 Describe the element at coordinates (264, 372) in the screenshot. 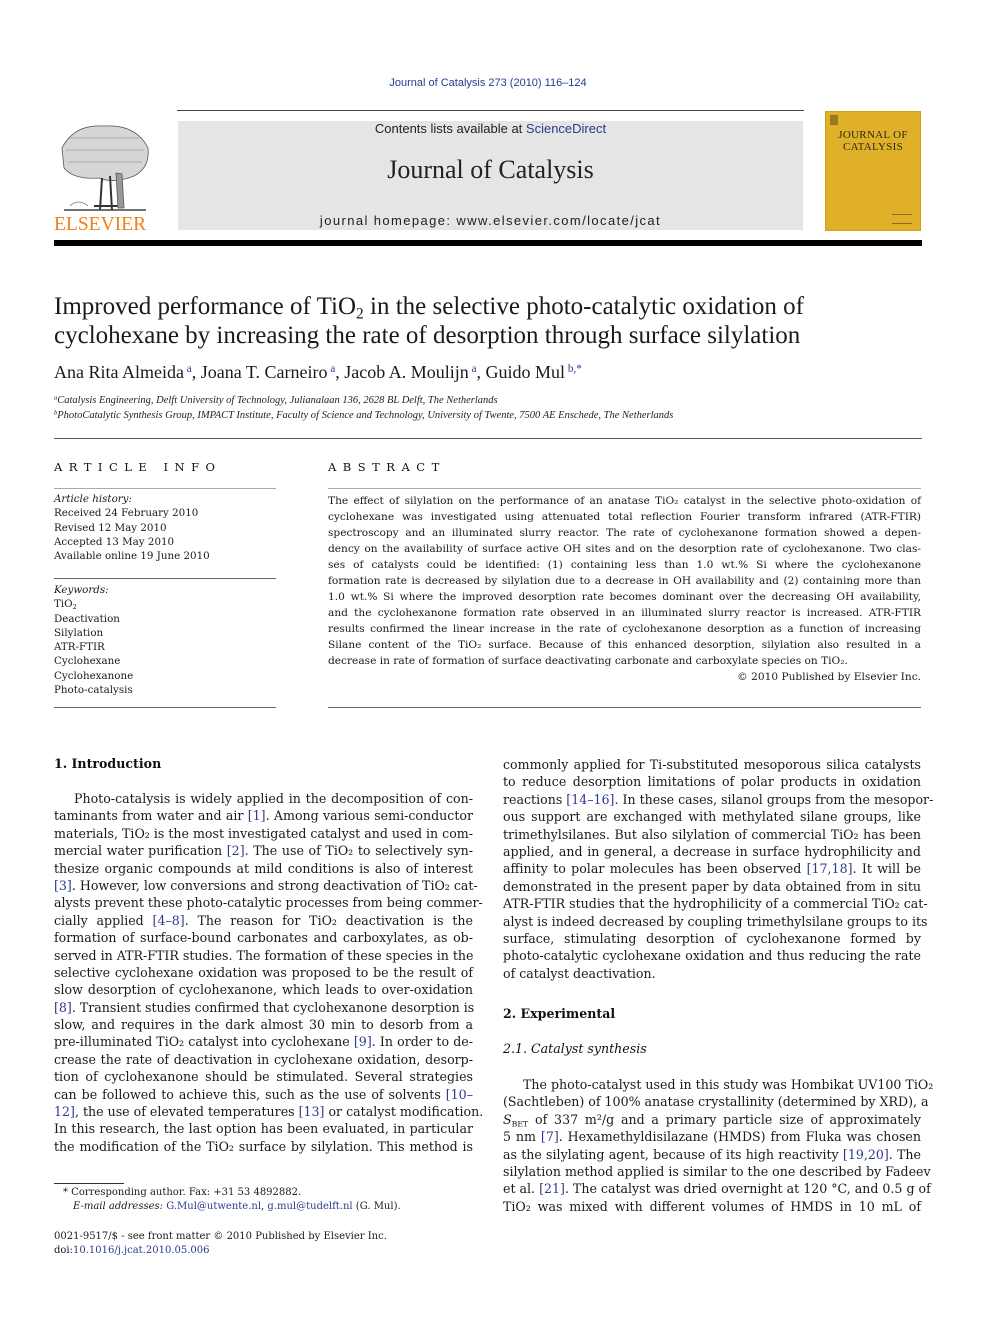

I see `author-name: Joana T. Carneiro` at that location.